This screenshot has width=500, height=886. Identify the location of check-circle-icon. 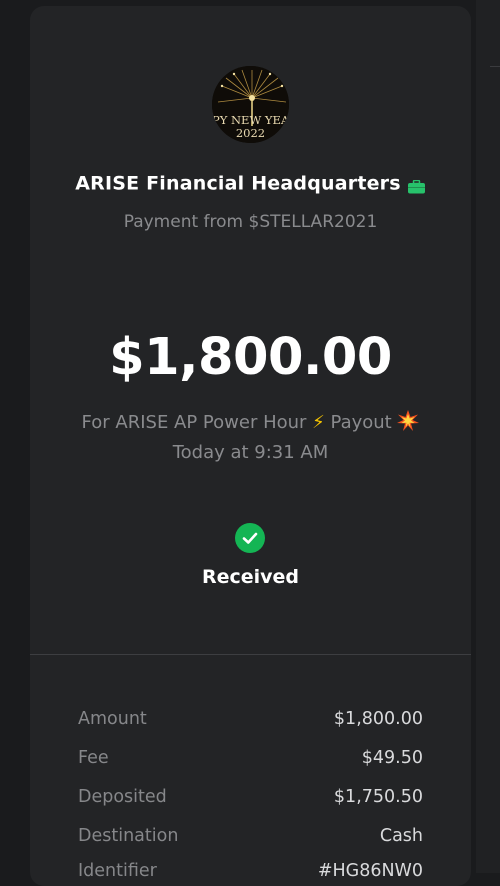
(250, 538).